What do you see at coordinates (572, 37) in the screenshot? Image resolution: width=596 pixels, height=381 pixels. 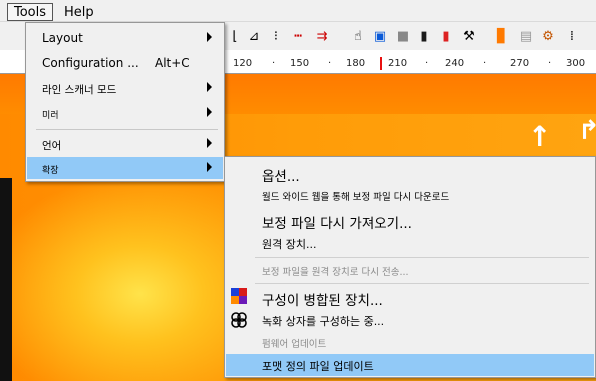 I see `more-icon: ⁞` at bounding box center [572, 37].